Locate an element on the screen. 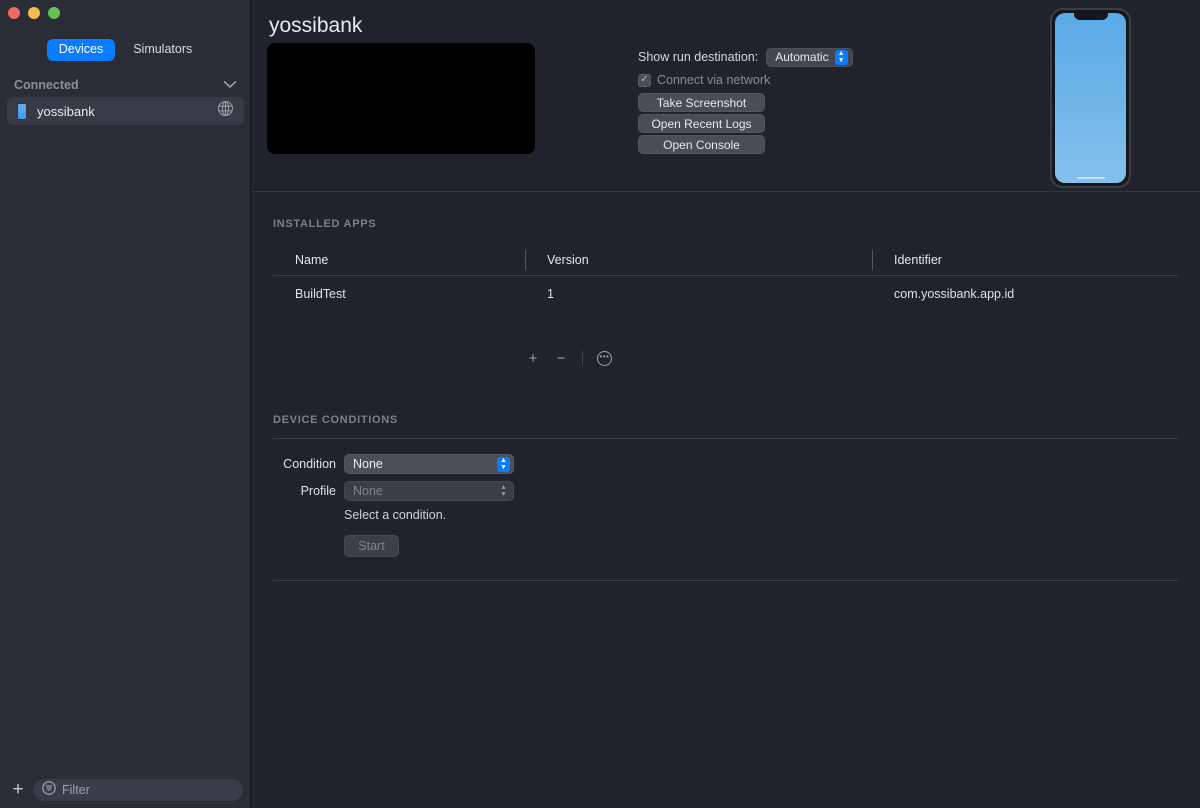  installed-apps-toolbar: + − ••• is located at coordinates (569, 358).